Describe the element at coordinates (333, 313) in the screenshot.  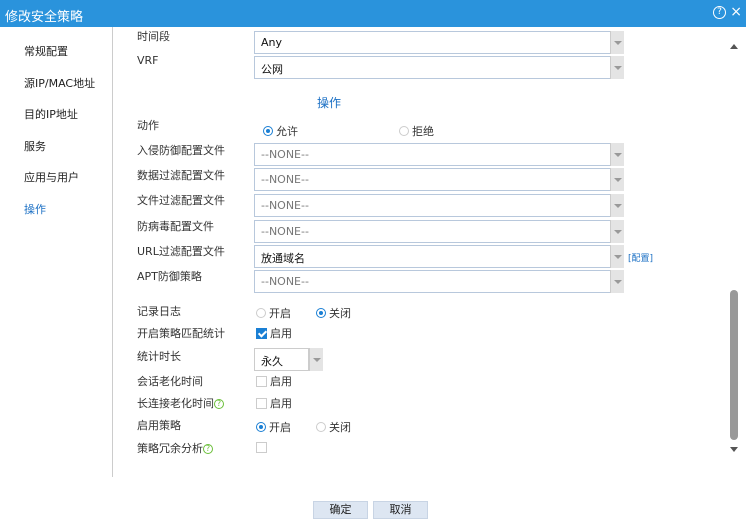
I see `log-off-radio: 关闭` at that location.